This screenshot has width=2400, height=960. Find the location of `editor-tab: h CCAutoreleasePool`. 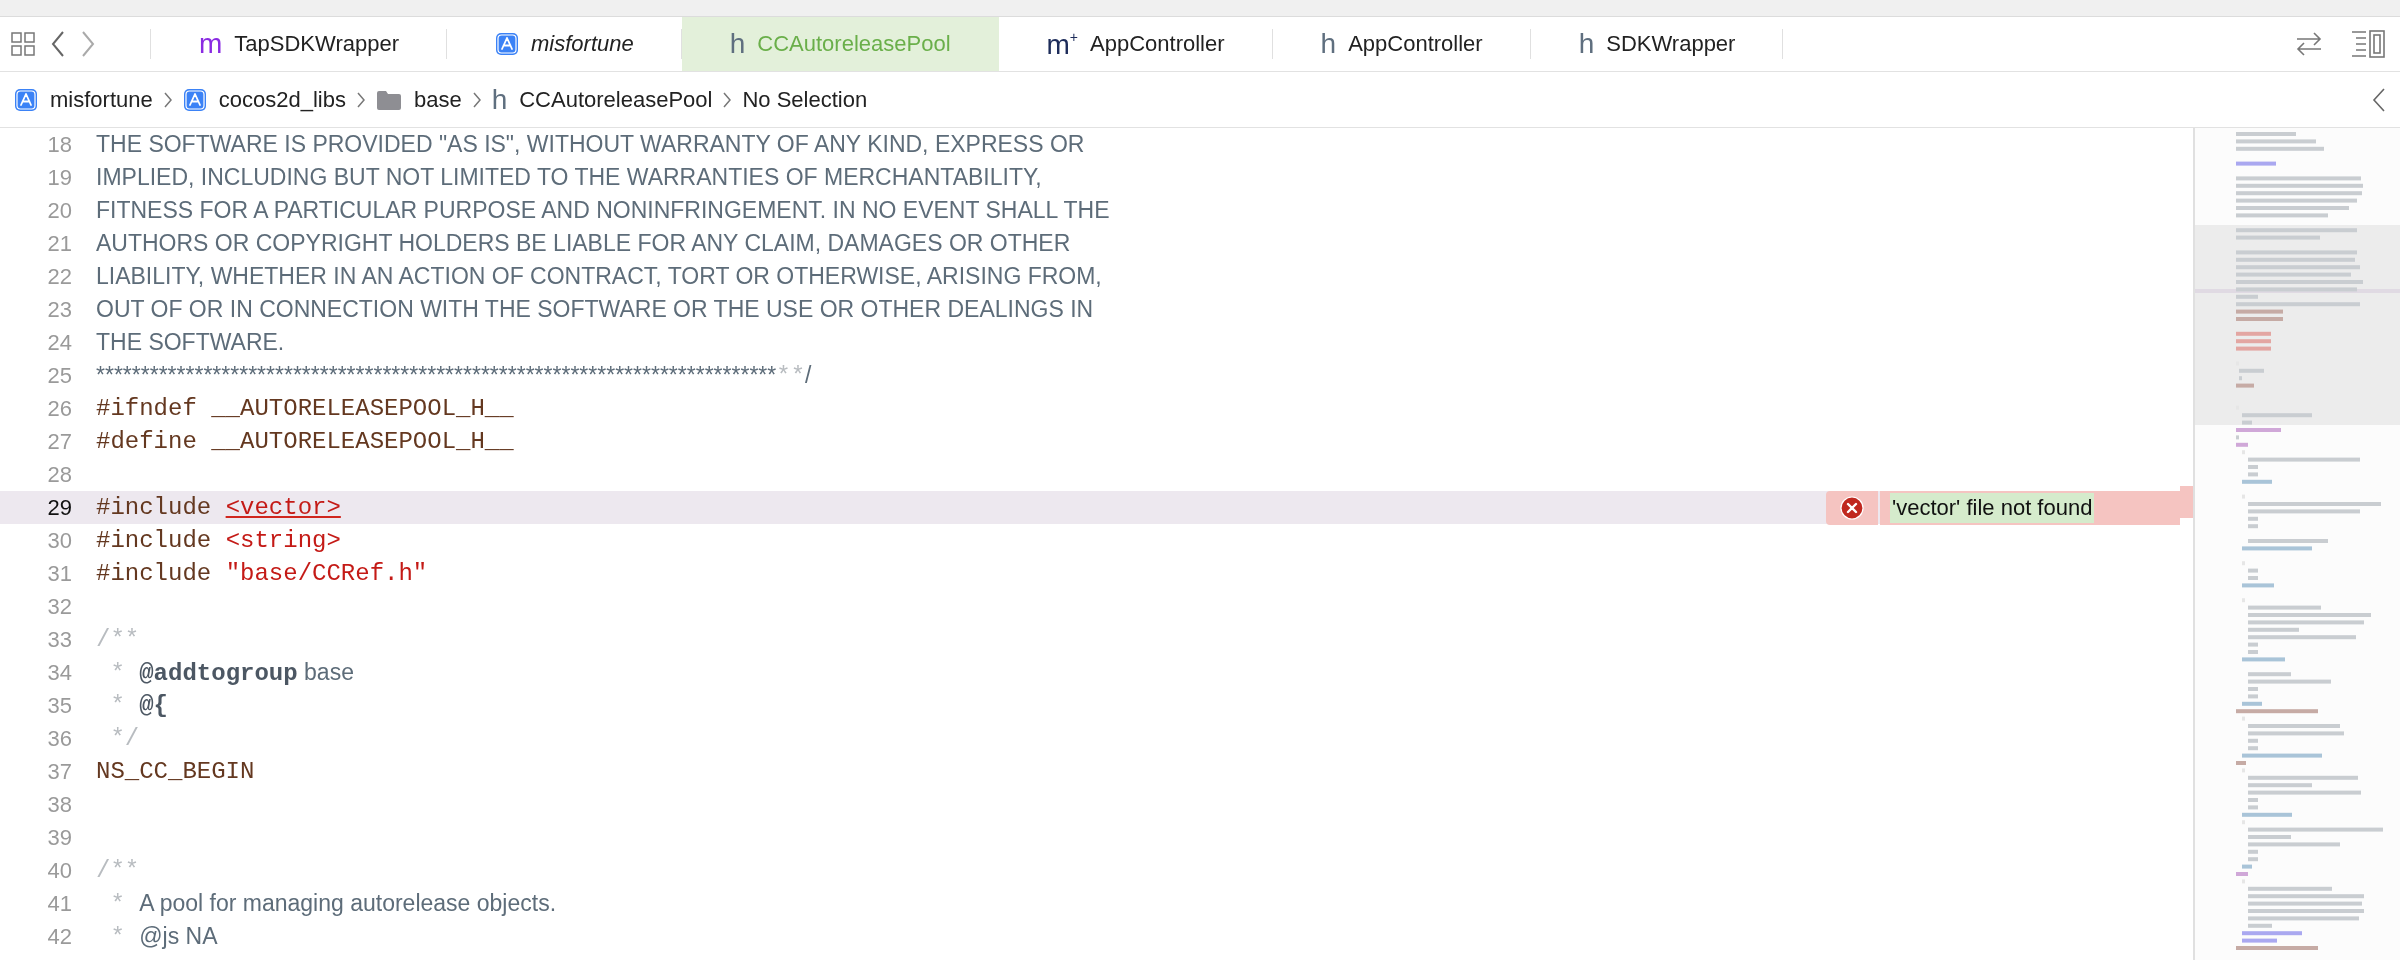

editor-tab: h CCAutoreleasePool is located at coordinates (840, 44).